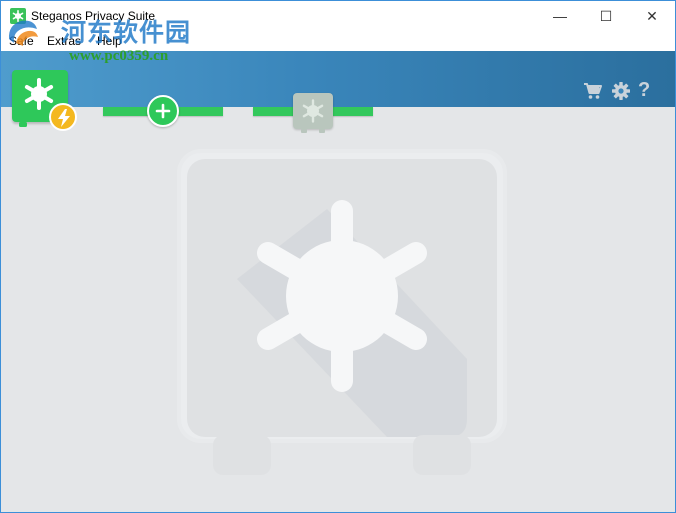 The image size is (676, 513). Describe the element at coordinates (126, 32) in the screenshot. I see `watermark-site-name: 河东软件园` at that location.